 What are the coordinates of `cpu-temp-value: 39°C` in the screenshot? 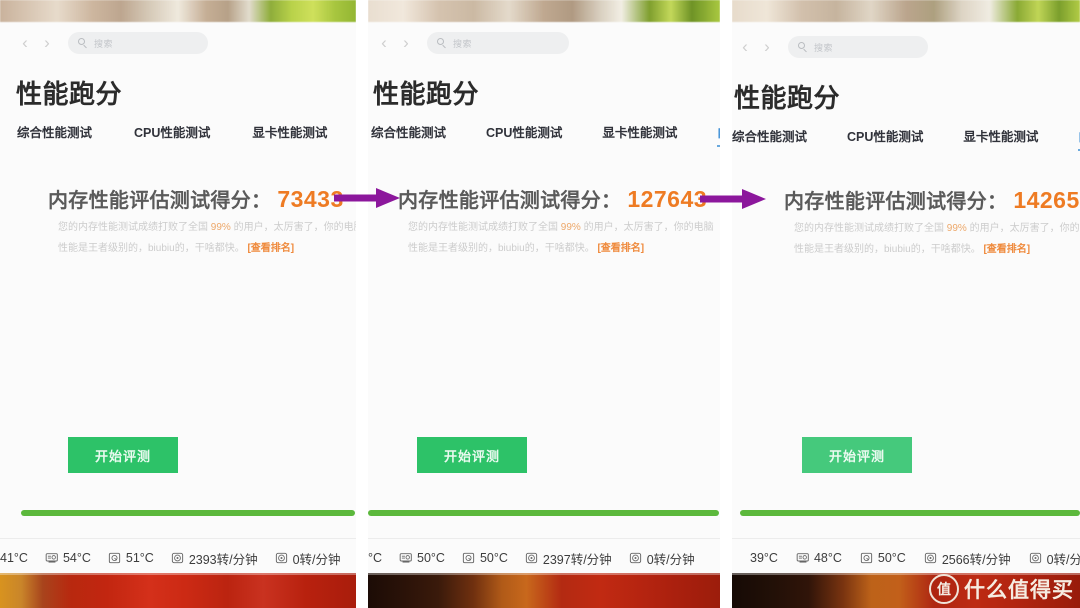 It's located at (764, 558).